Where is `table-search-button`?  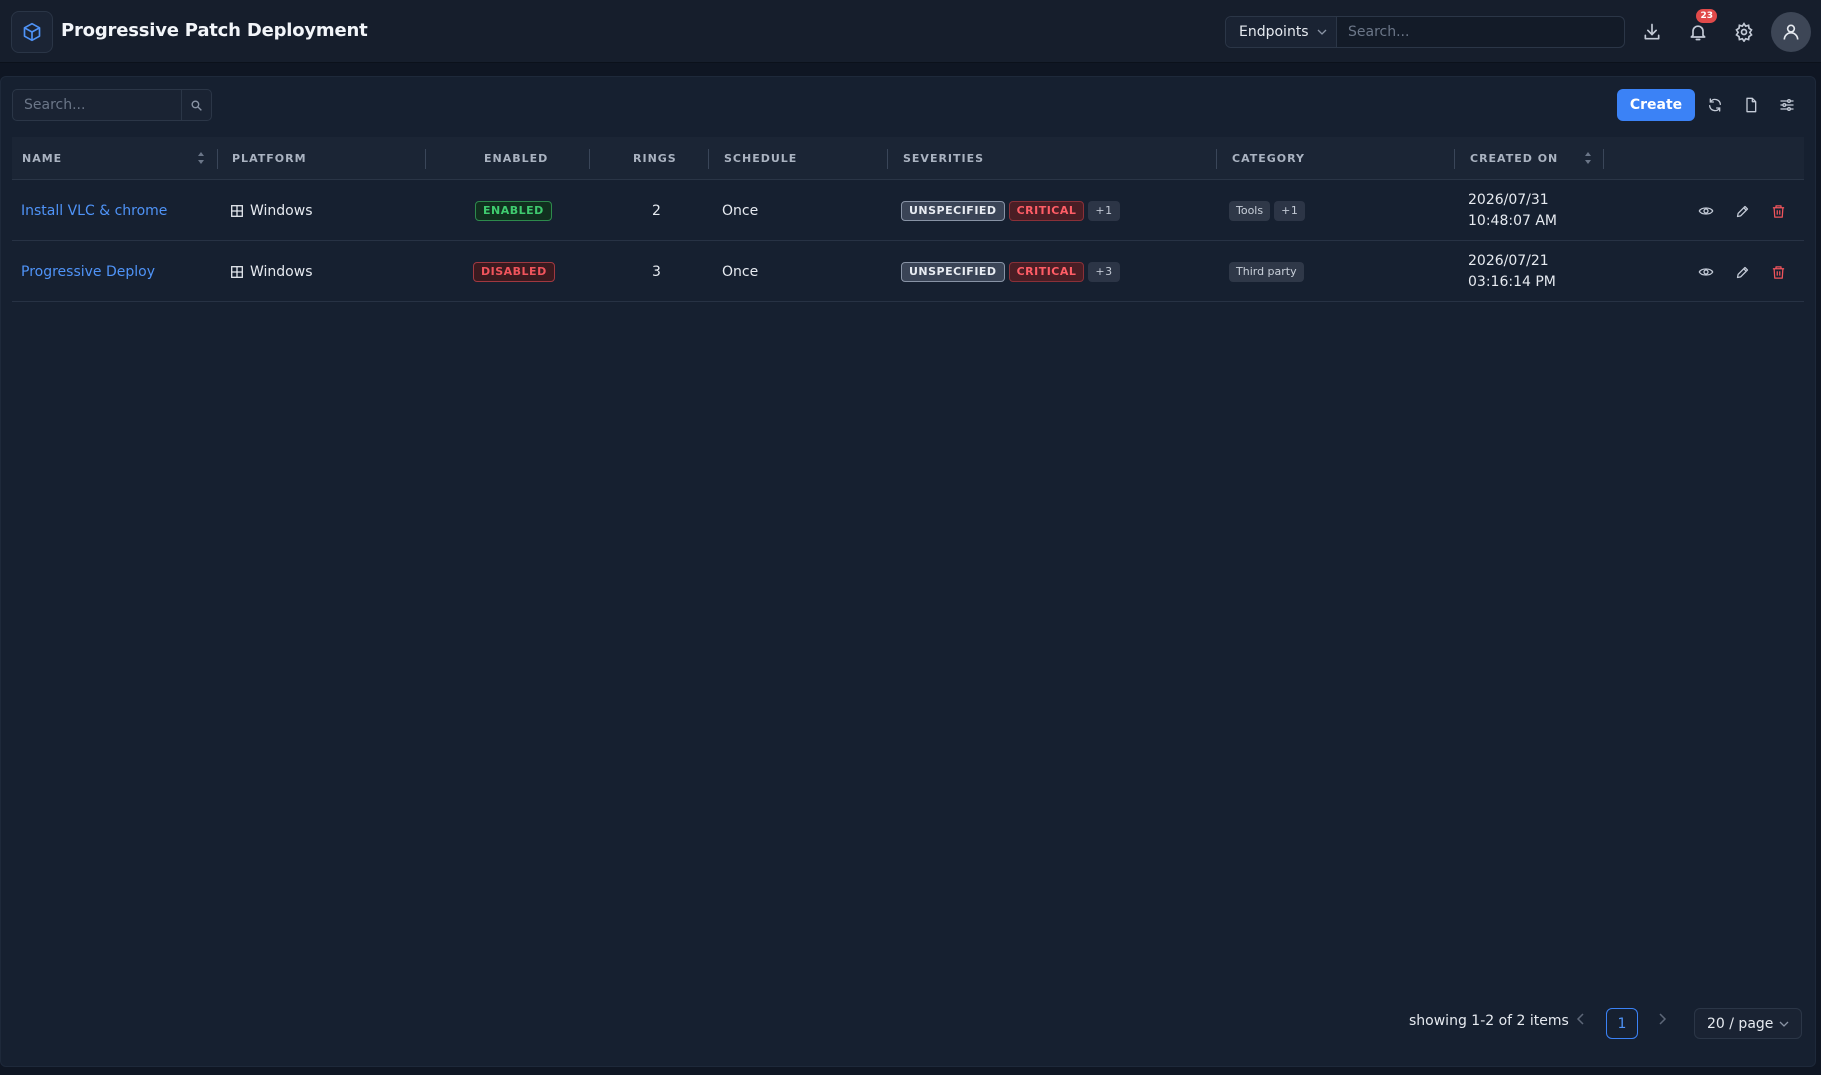 table-search-button is located at coordinates (196, 105).